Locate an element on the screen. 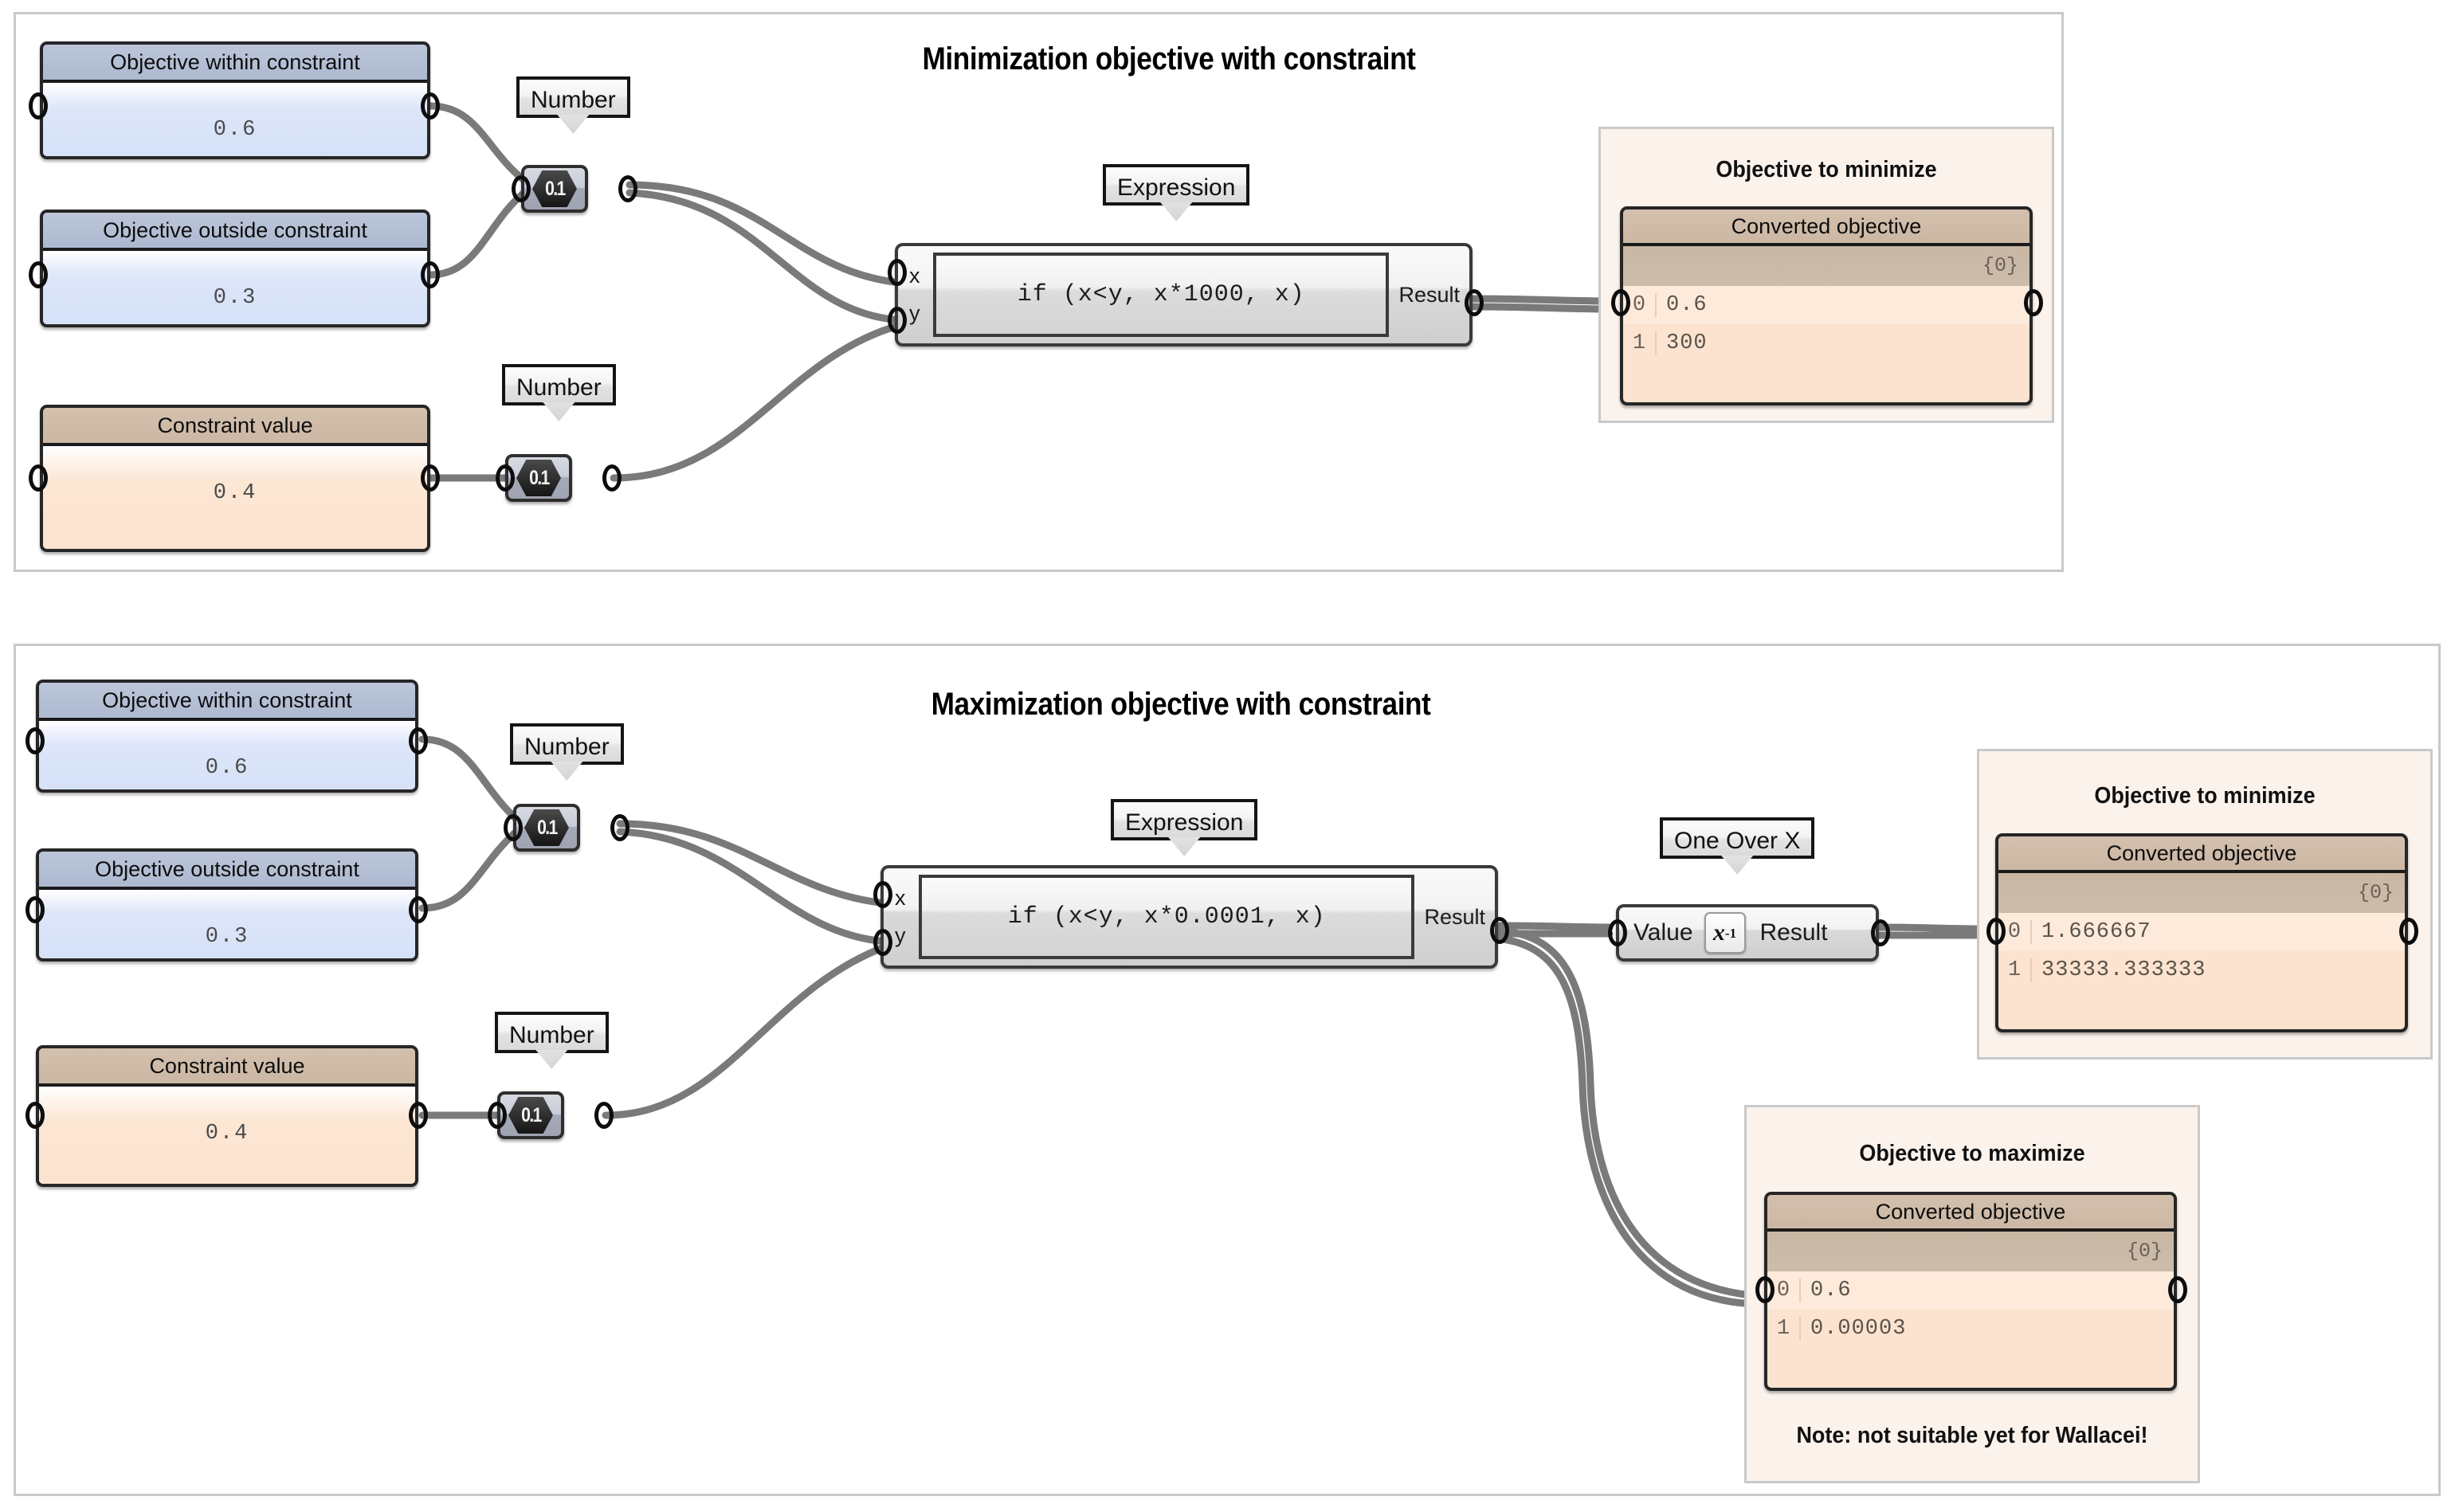 The width and height of the screenshot is (2455, 1512). panel-objective-within-constraint-1: Objective within constraint 0.6 is located at coordinates (235, 100).